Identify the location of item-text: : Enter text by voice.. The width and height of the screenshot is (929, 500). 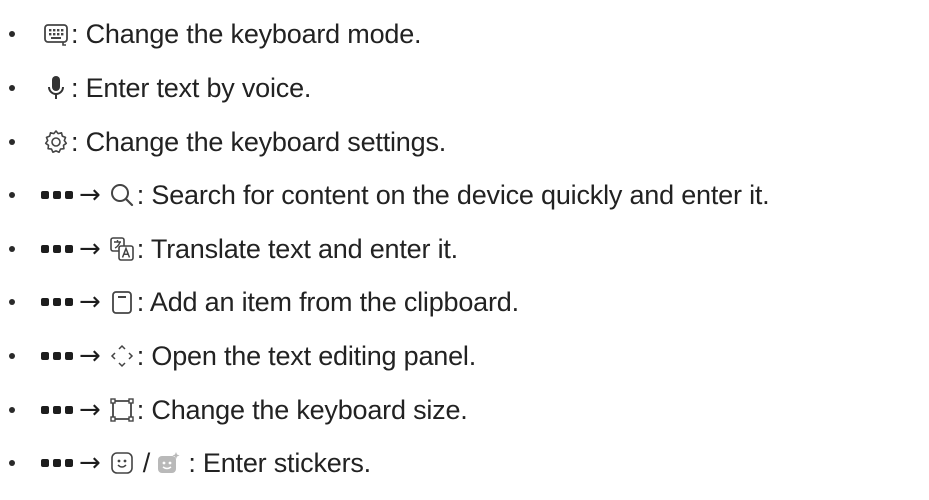
(191, 87).